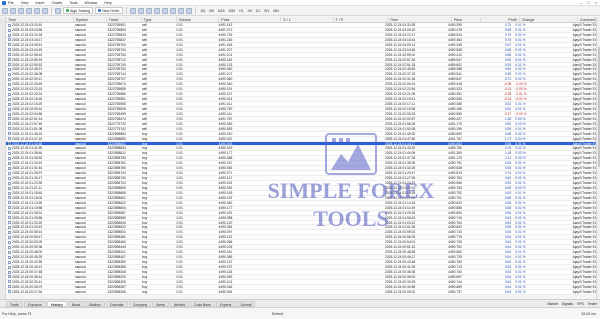 Image resolution: width=600 pixels, height=319 pixels. What do you see at coordinates (203, 11) in the screenshot?
I see `timeframe-m1: M1` at bounding box center [203, 11].